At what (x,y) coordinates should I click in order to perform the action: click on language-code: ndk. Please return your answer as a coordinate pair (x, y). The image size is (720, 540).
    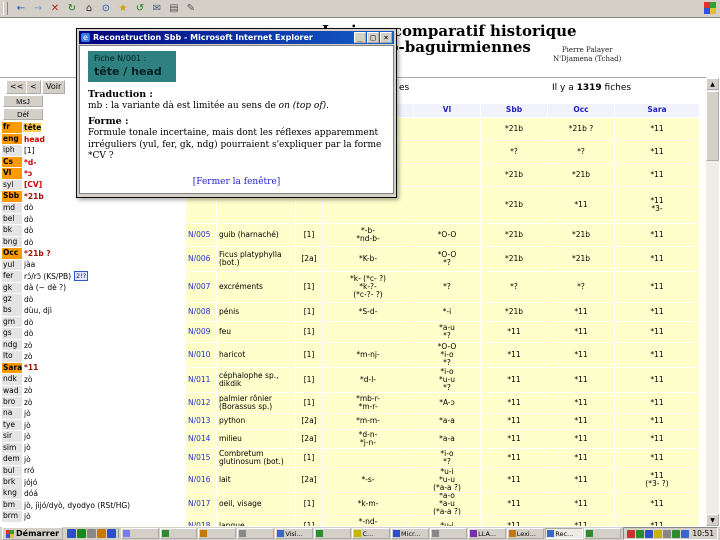
    Looking at the image, I should click on (12, 379).